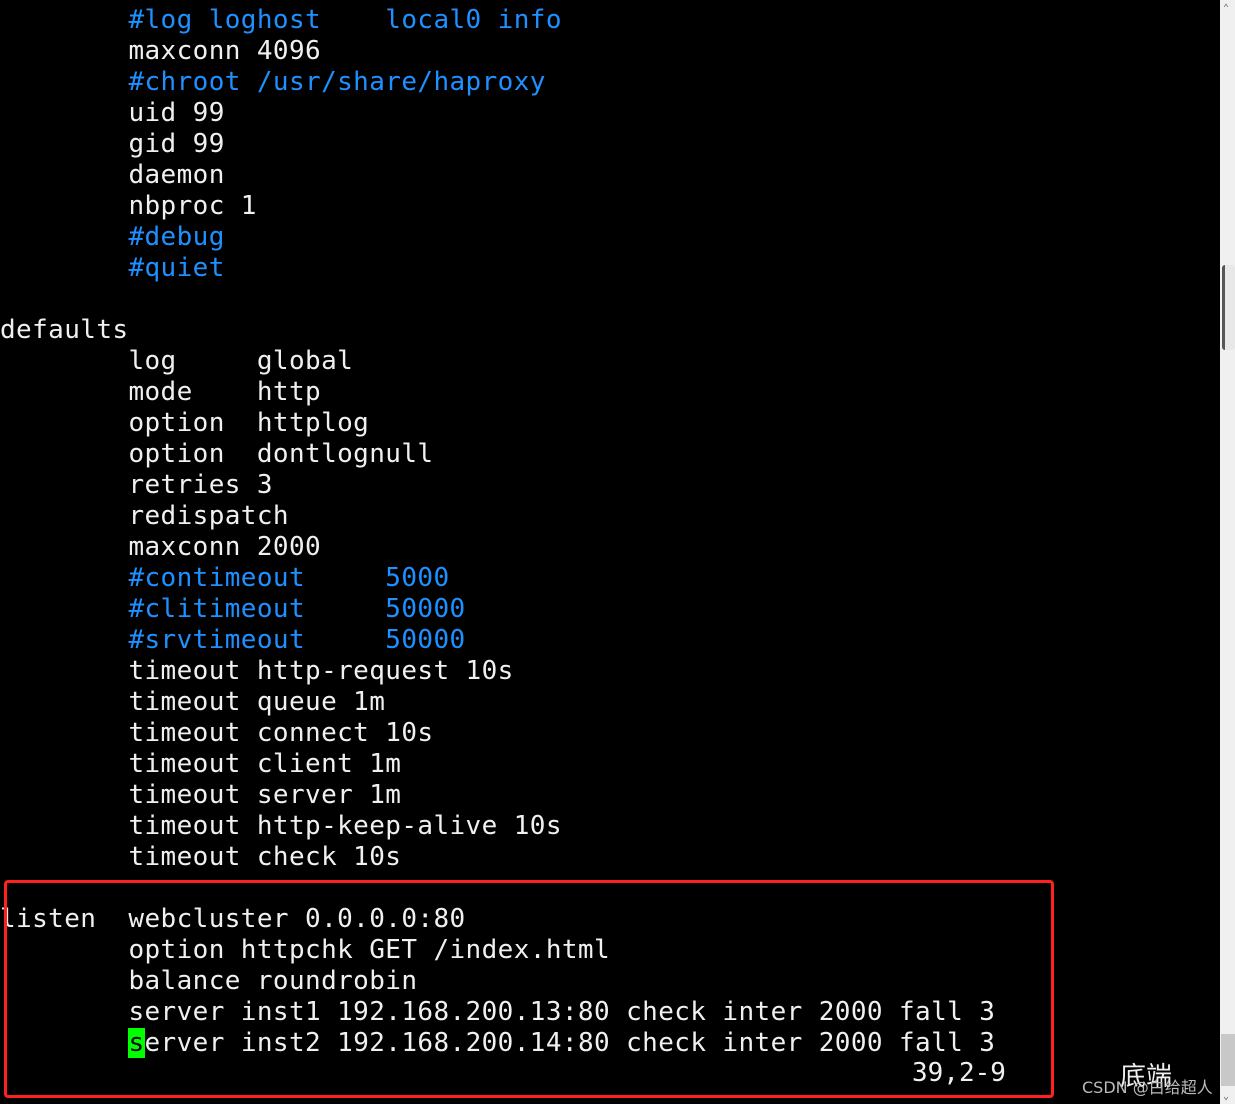 Image resolution: width=1235 pixels, height=1104 pixels. I want to click on editor-line: defaults, so click(64, 330).